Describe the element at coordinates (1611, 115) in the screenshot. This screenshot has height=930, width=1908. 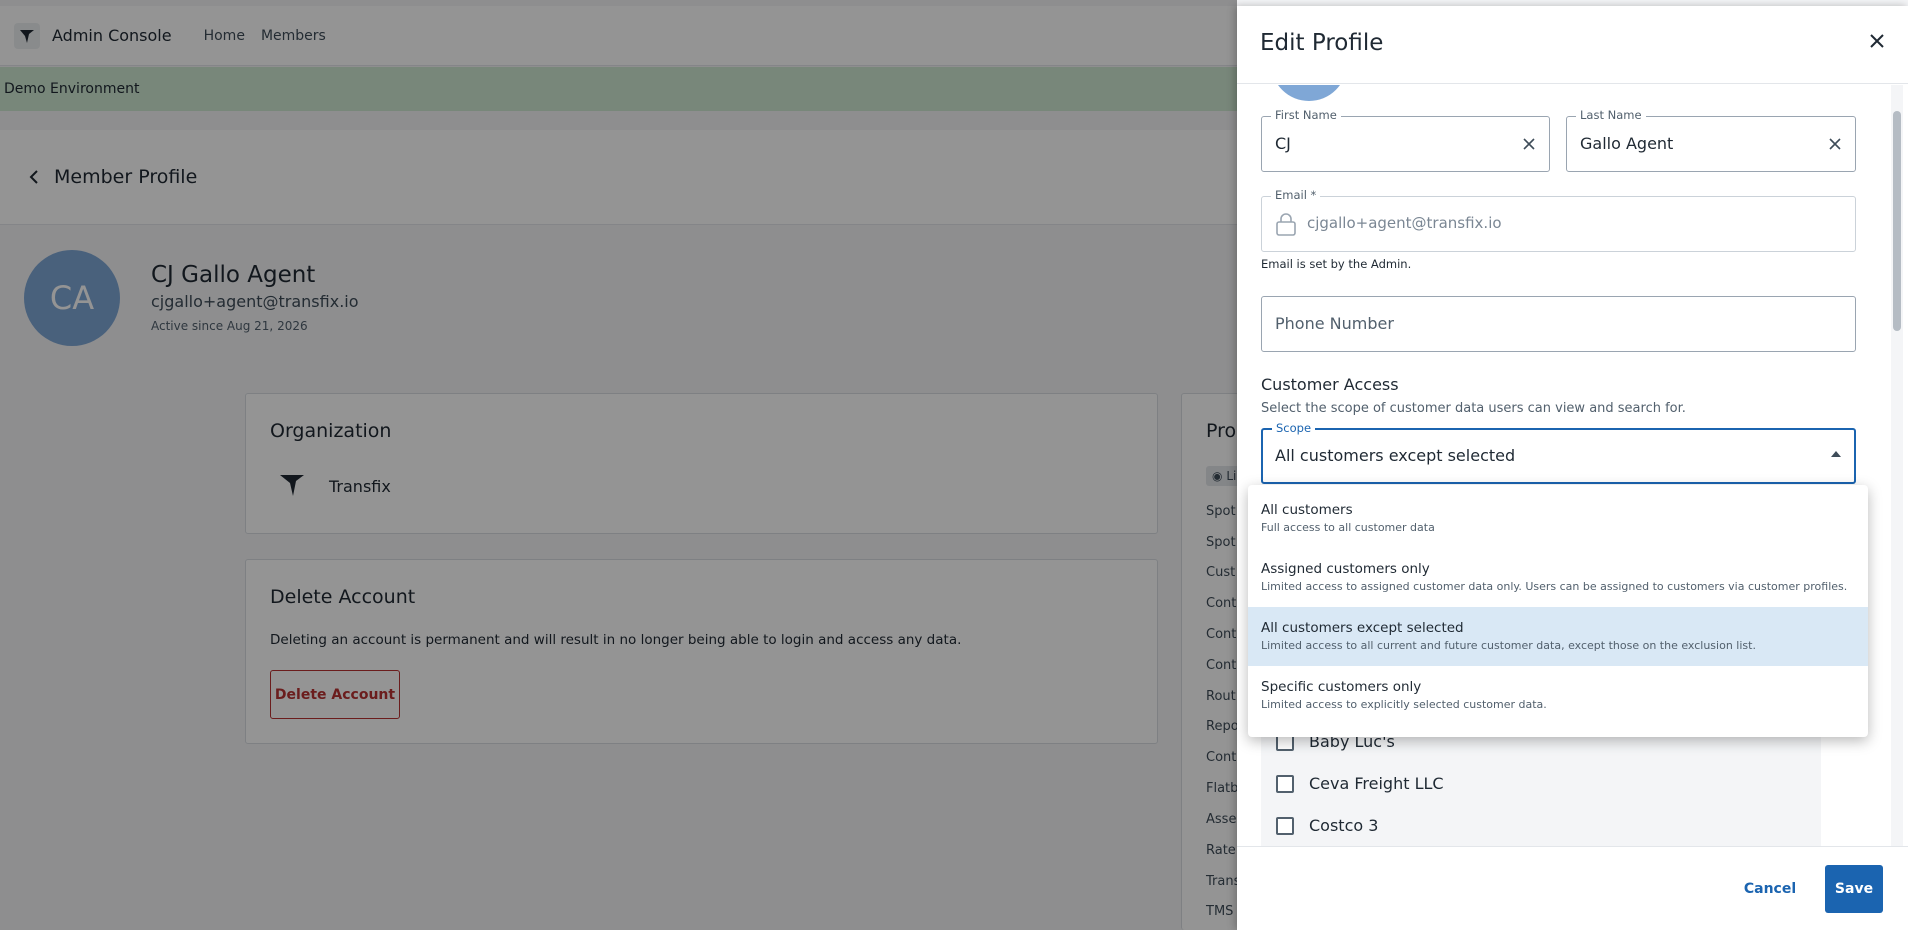
I see `last-name-label: Last Name` at that location.